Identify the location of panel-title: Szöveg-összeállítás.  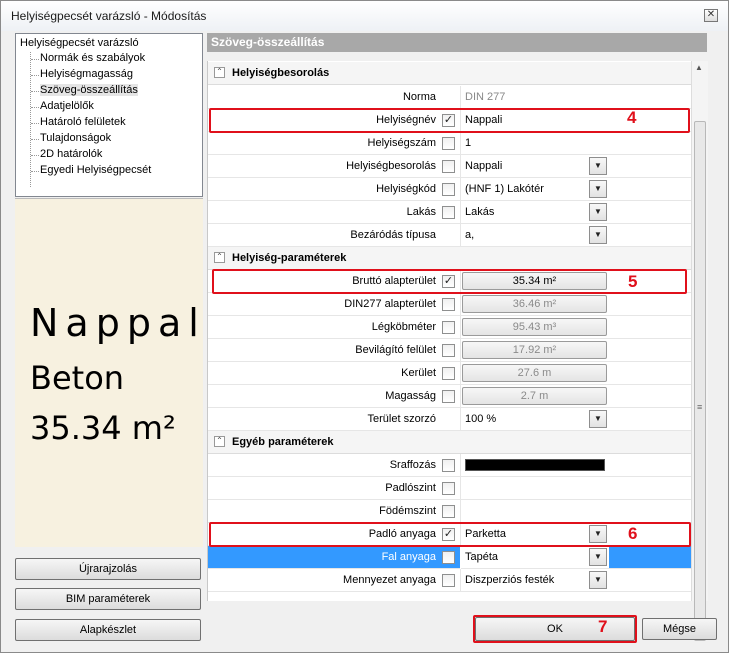
(457, 42).